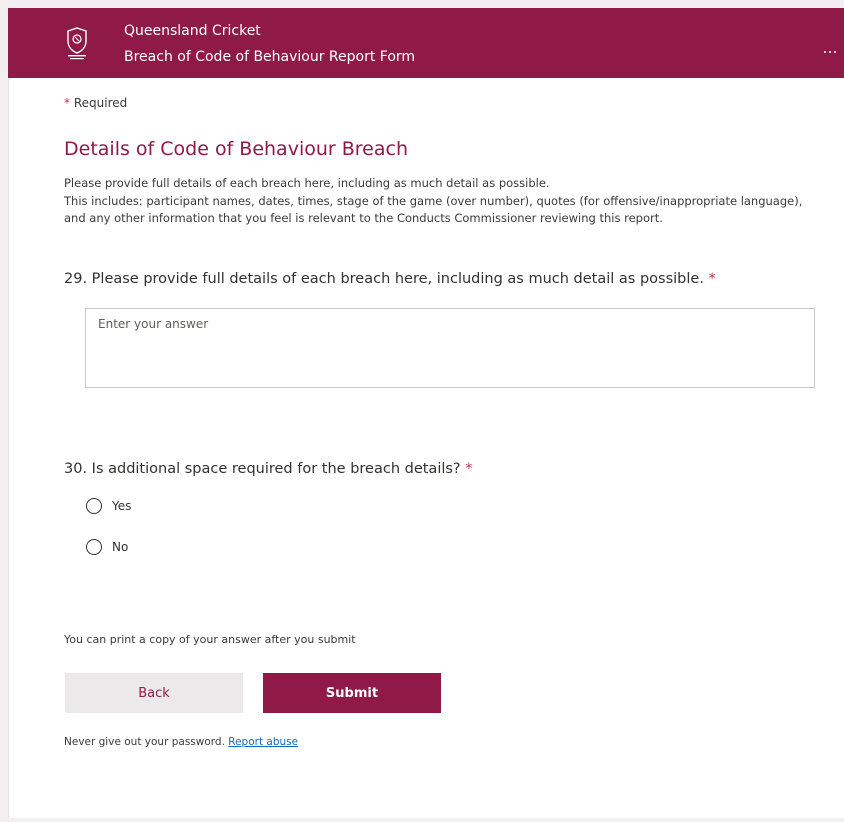  What do you see at coordinates (154, 693) in the screenshot?
I see `back-button: Back` at bounding box center [154, 693].